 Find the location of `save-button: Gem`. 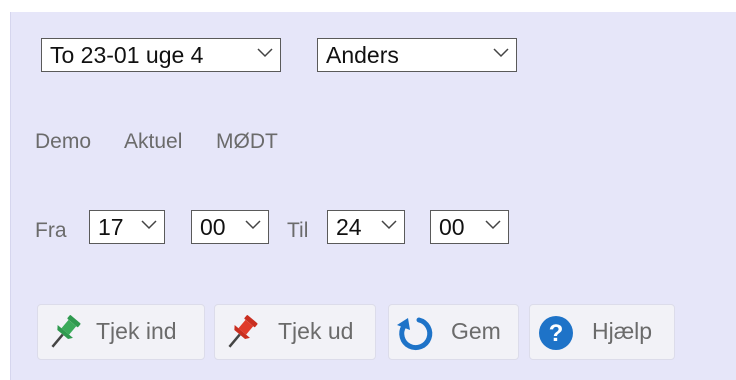

save-button: Gem is located at coordinates (453, 332).